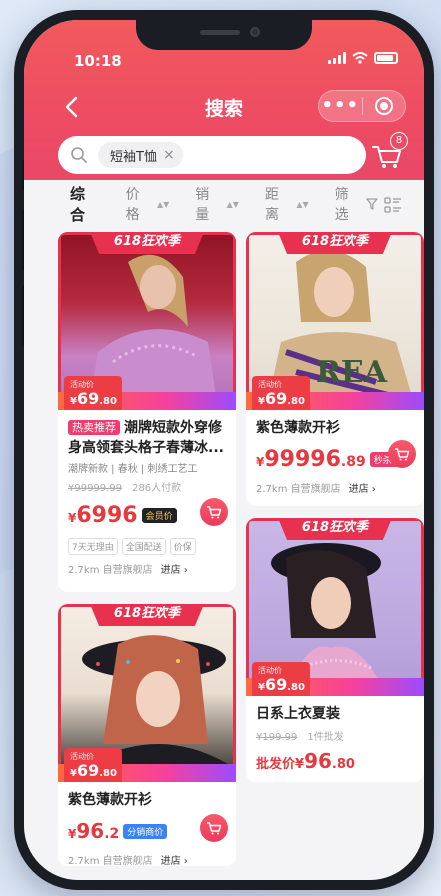 Image resolution: width=441 pixels, height=896 pixels. I want to click on filter-label: 筛选, so click(341, 205).